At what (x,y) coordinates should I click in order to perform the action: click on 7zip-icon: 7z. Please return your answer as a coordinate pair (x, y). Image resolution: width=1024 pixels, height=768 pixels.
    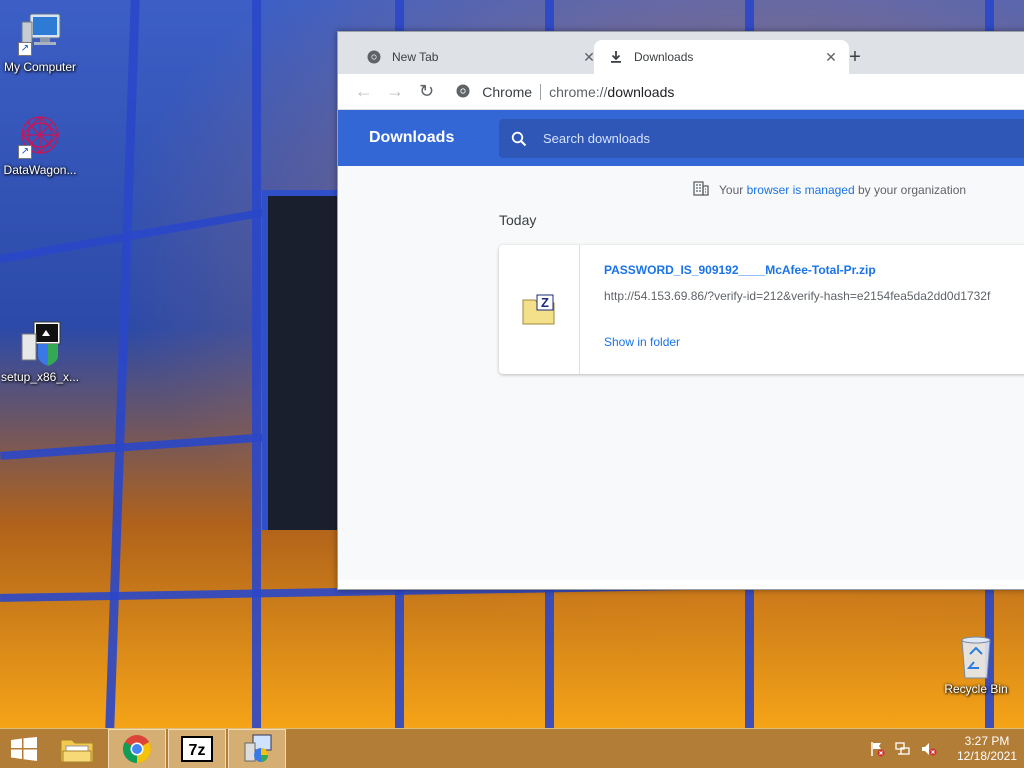
    Looking at the image, I should click on (197, 748).